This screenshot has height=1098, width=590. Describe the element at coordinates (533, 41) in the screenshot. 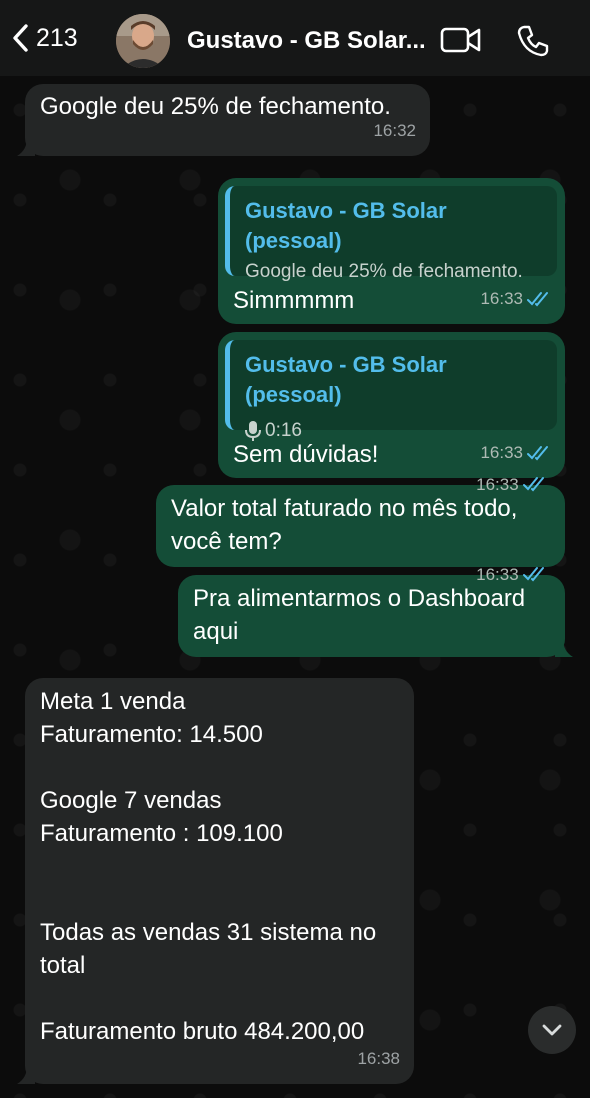

I see `phone-icon` at that location.